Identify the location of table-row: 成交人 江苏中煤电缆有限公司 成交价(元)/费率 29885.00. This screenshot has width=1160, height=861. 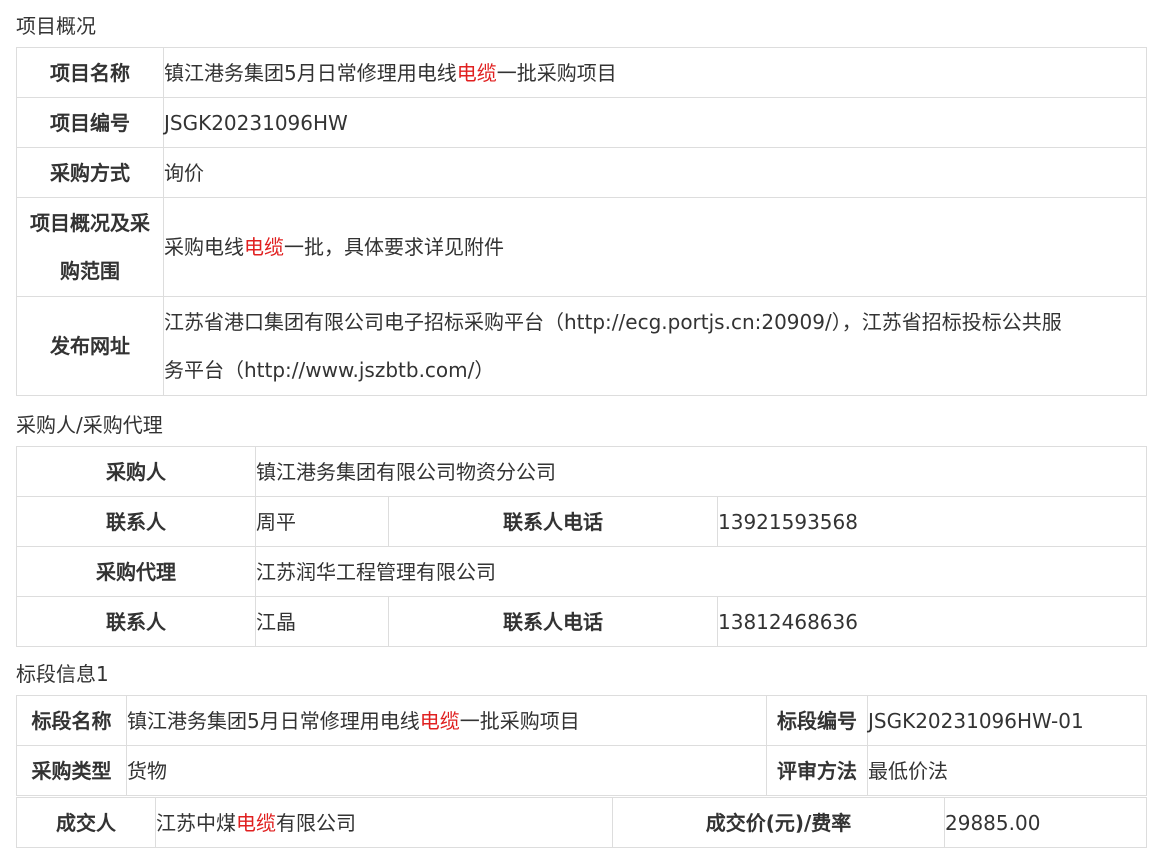
(581, 822).